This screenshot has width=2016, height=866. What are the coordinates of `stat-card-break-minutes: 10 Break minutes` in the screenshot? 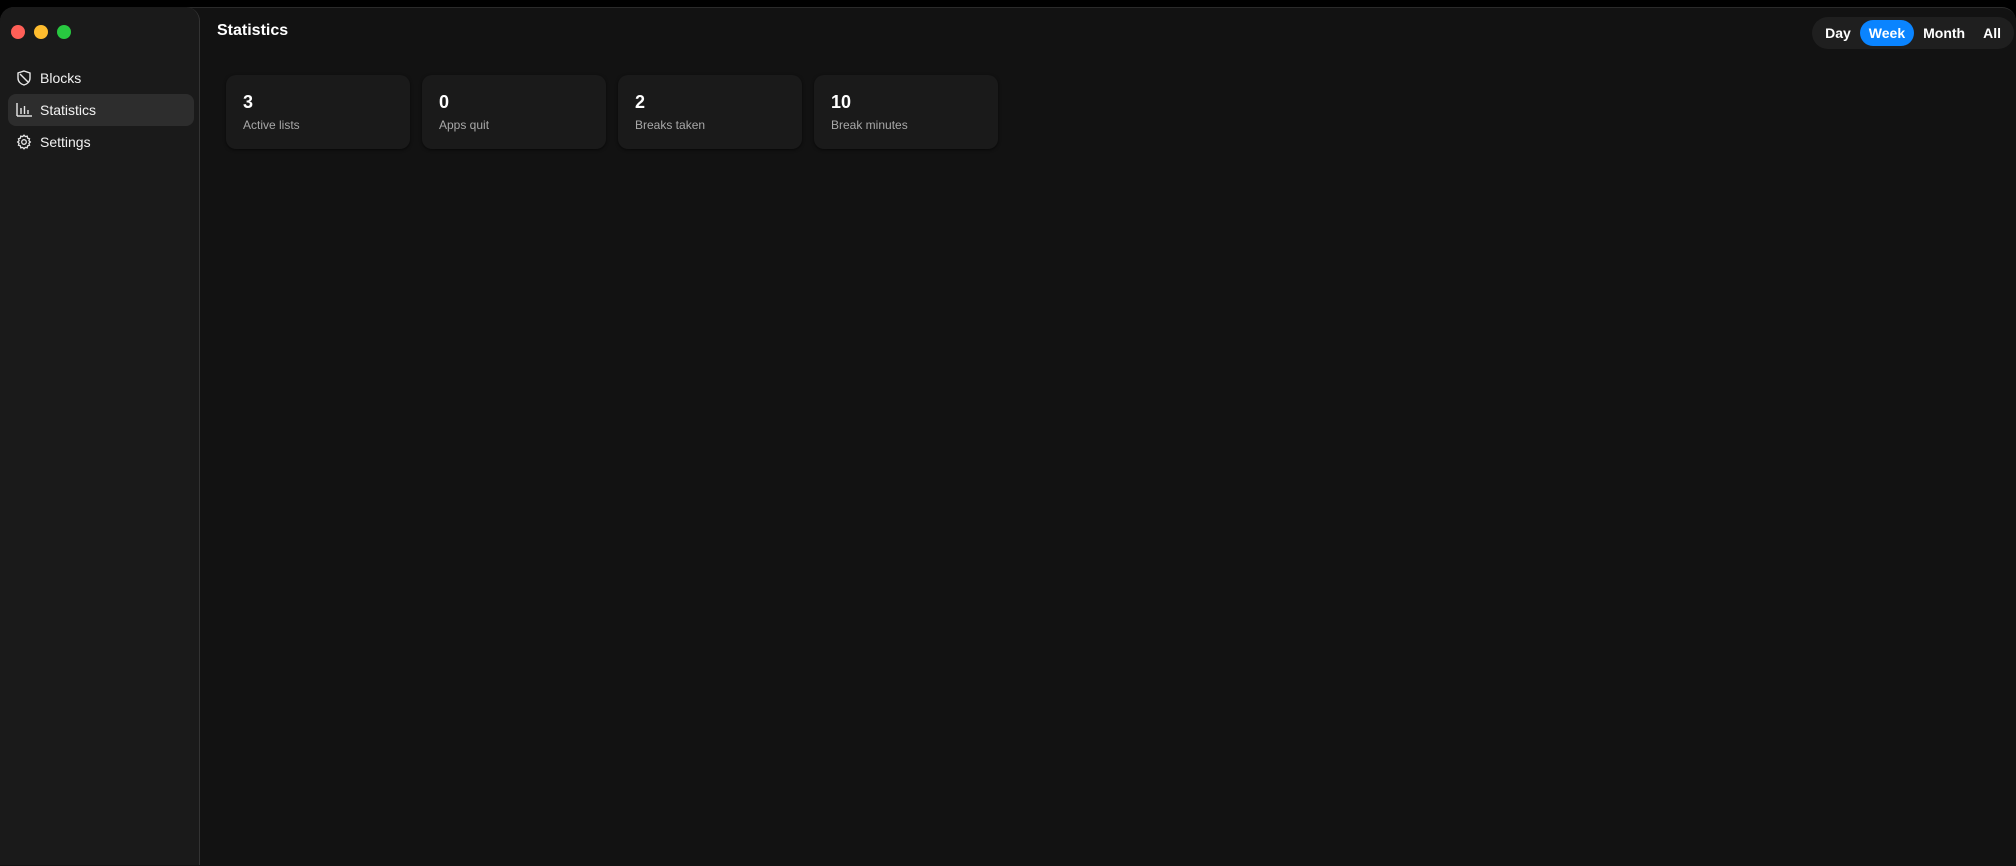 It's located at (906, 112).